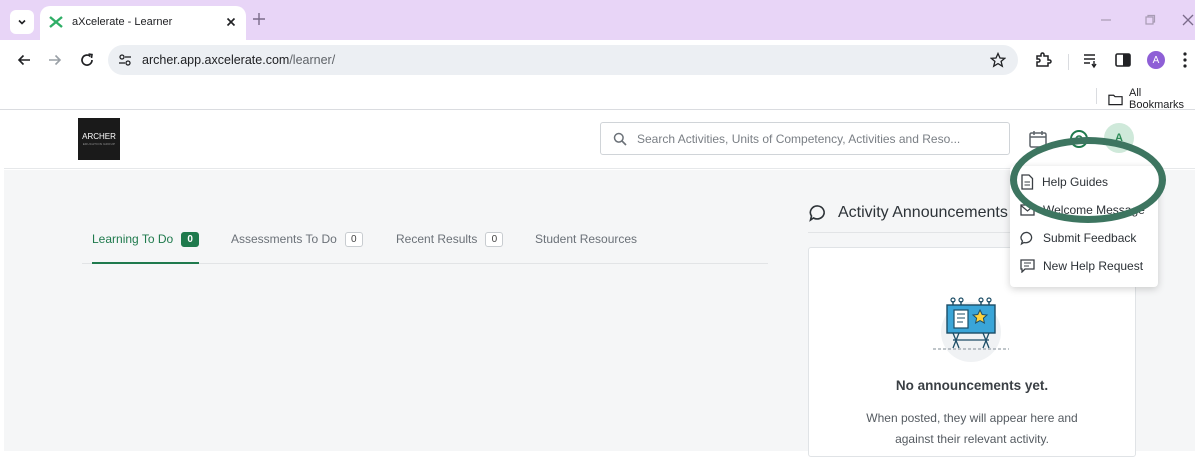 The width and height of the screenshot is (1195, 457). I want to click on site-info-tune-icon, so click(125, 60).